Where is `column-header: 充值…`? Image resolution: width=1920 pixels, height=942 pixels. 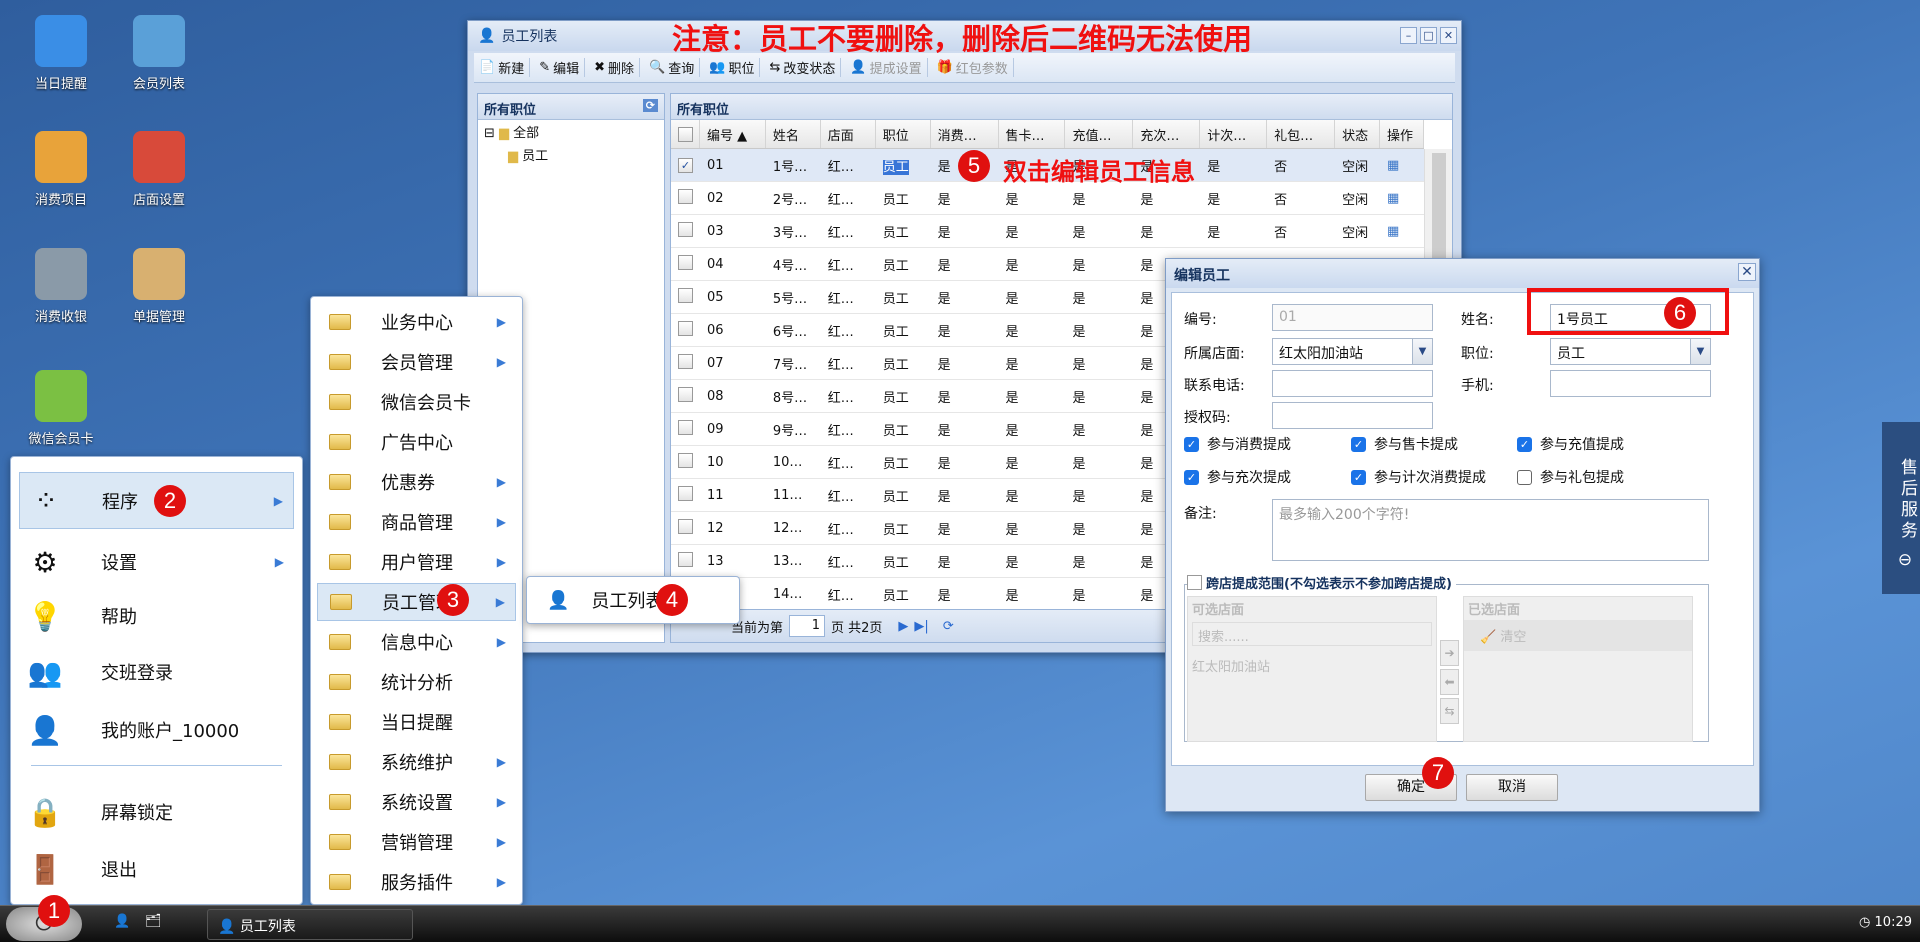
column-header: 充值… is located at coordinates (1099, 134).